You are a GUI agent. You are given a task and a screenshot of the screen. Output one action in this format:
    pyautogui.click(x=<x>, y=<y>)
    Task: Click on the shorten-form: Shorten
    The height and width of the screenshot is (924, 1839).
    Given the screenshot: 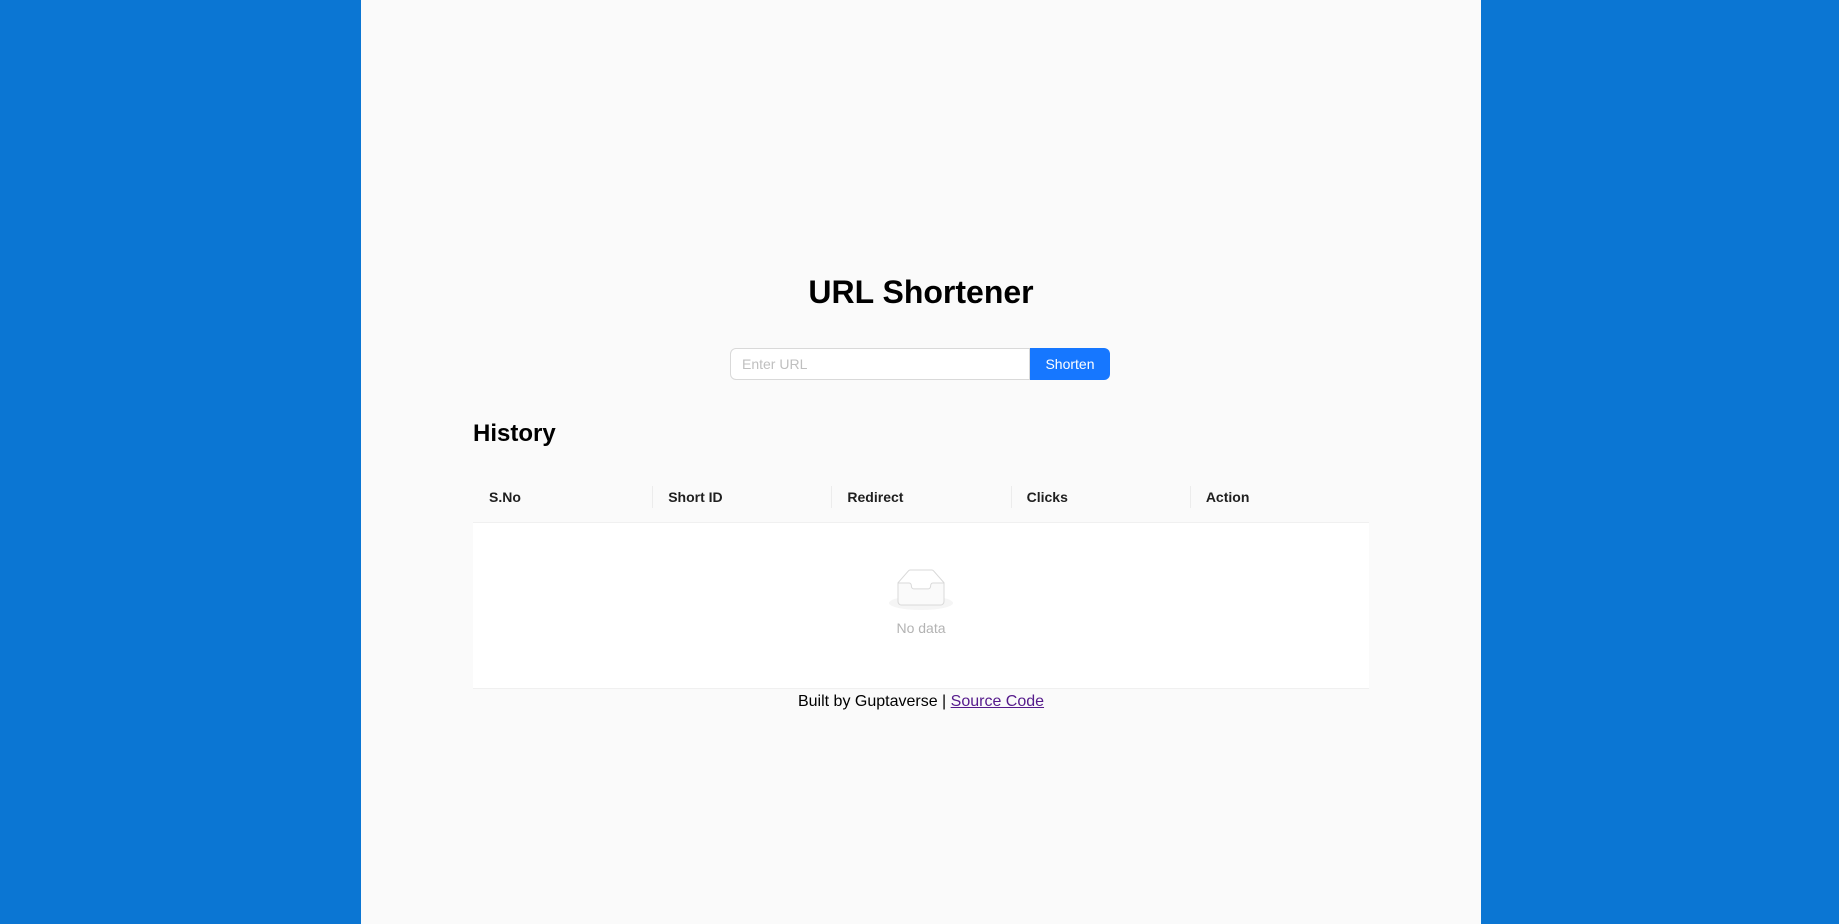 What is the action you would take?
    pyautogui.click(x=920, y=364)
    